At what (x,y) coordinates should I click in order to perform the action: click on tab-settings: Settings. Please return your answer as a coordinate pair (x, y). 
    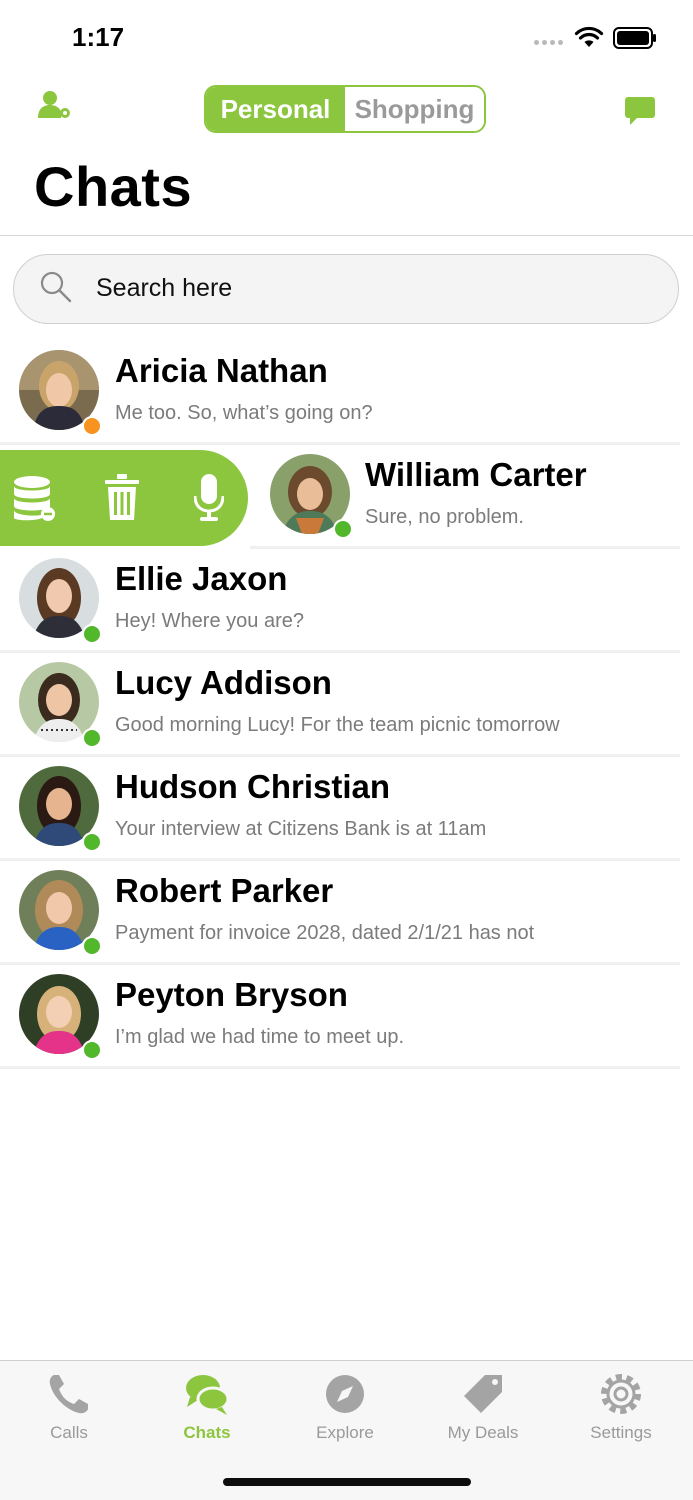
    Looking at the image, I should click on (621, 1407).